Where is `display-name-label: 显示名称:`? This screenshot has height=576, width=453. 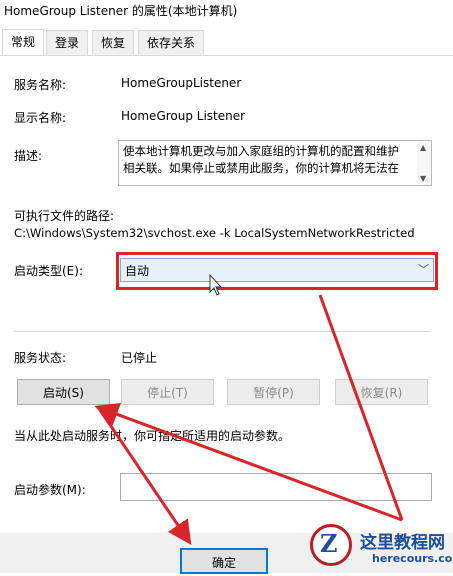 display-name-label: 显示名称: is located at coordinates (40, 118).